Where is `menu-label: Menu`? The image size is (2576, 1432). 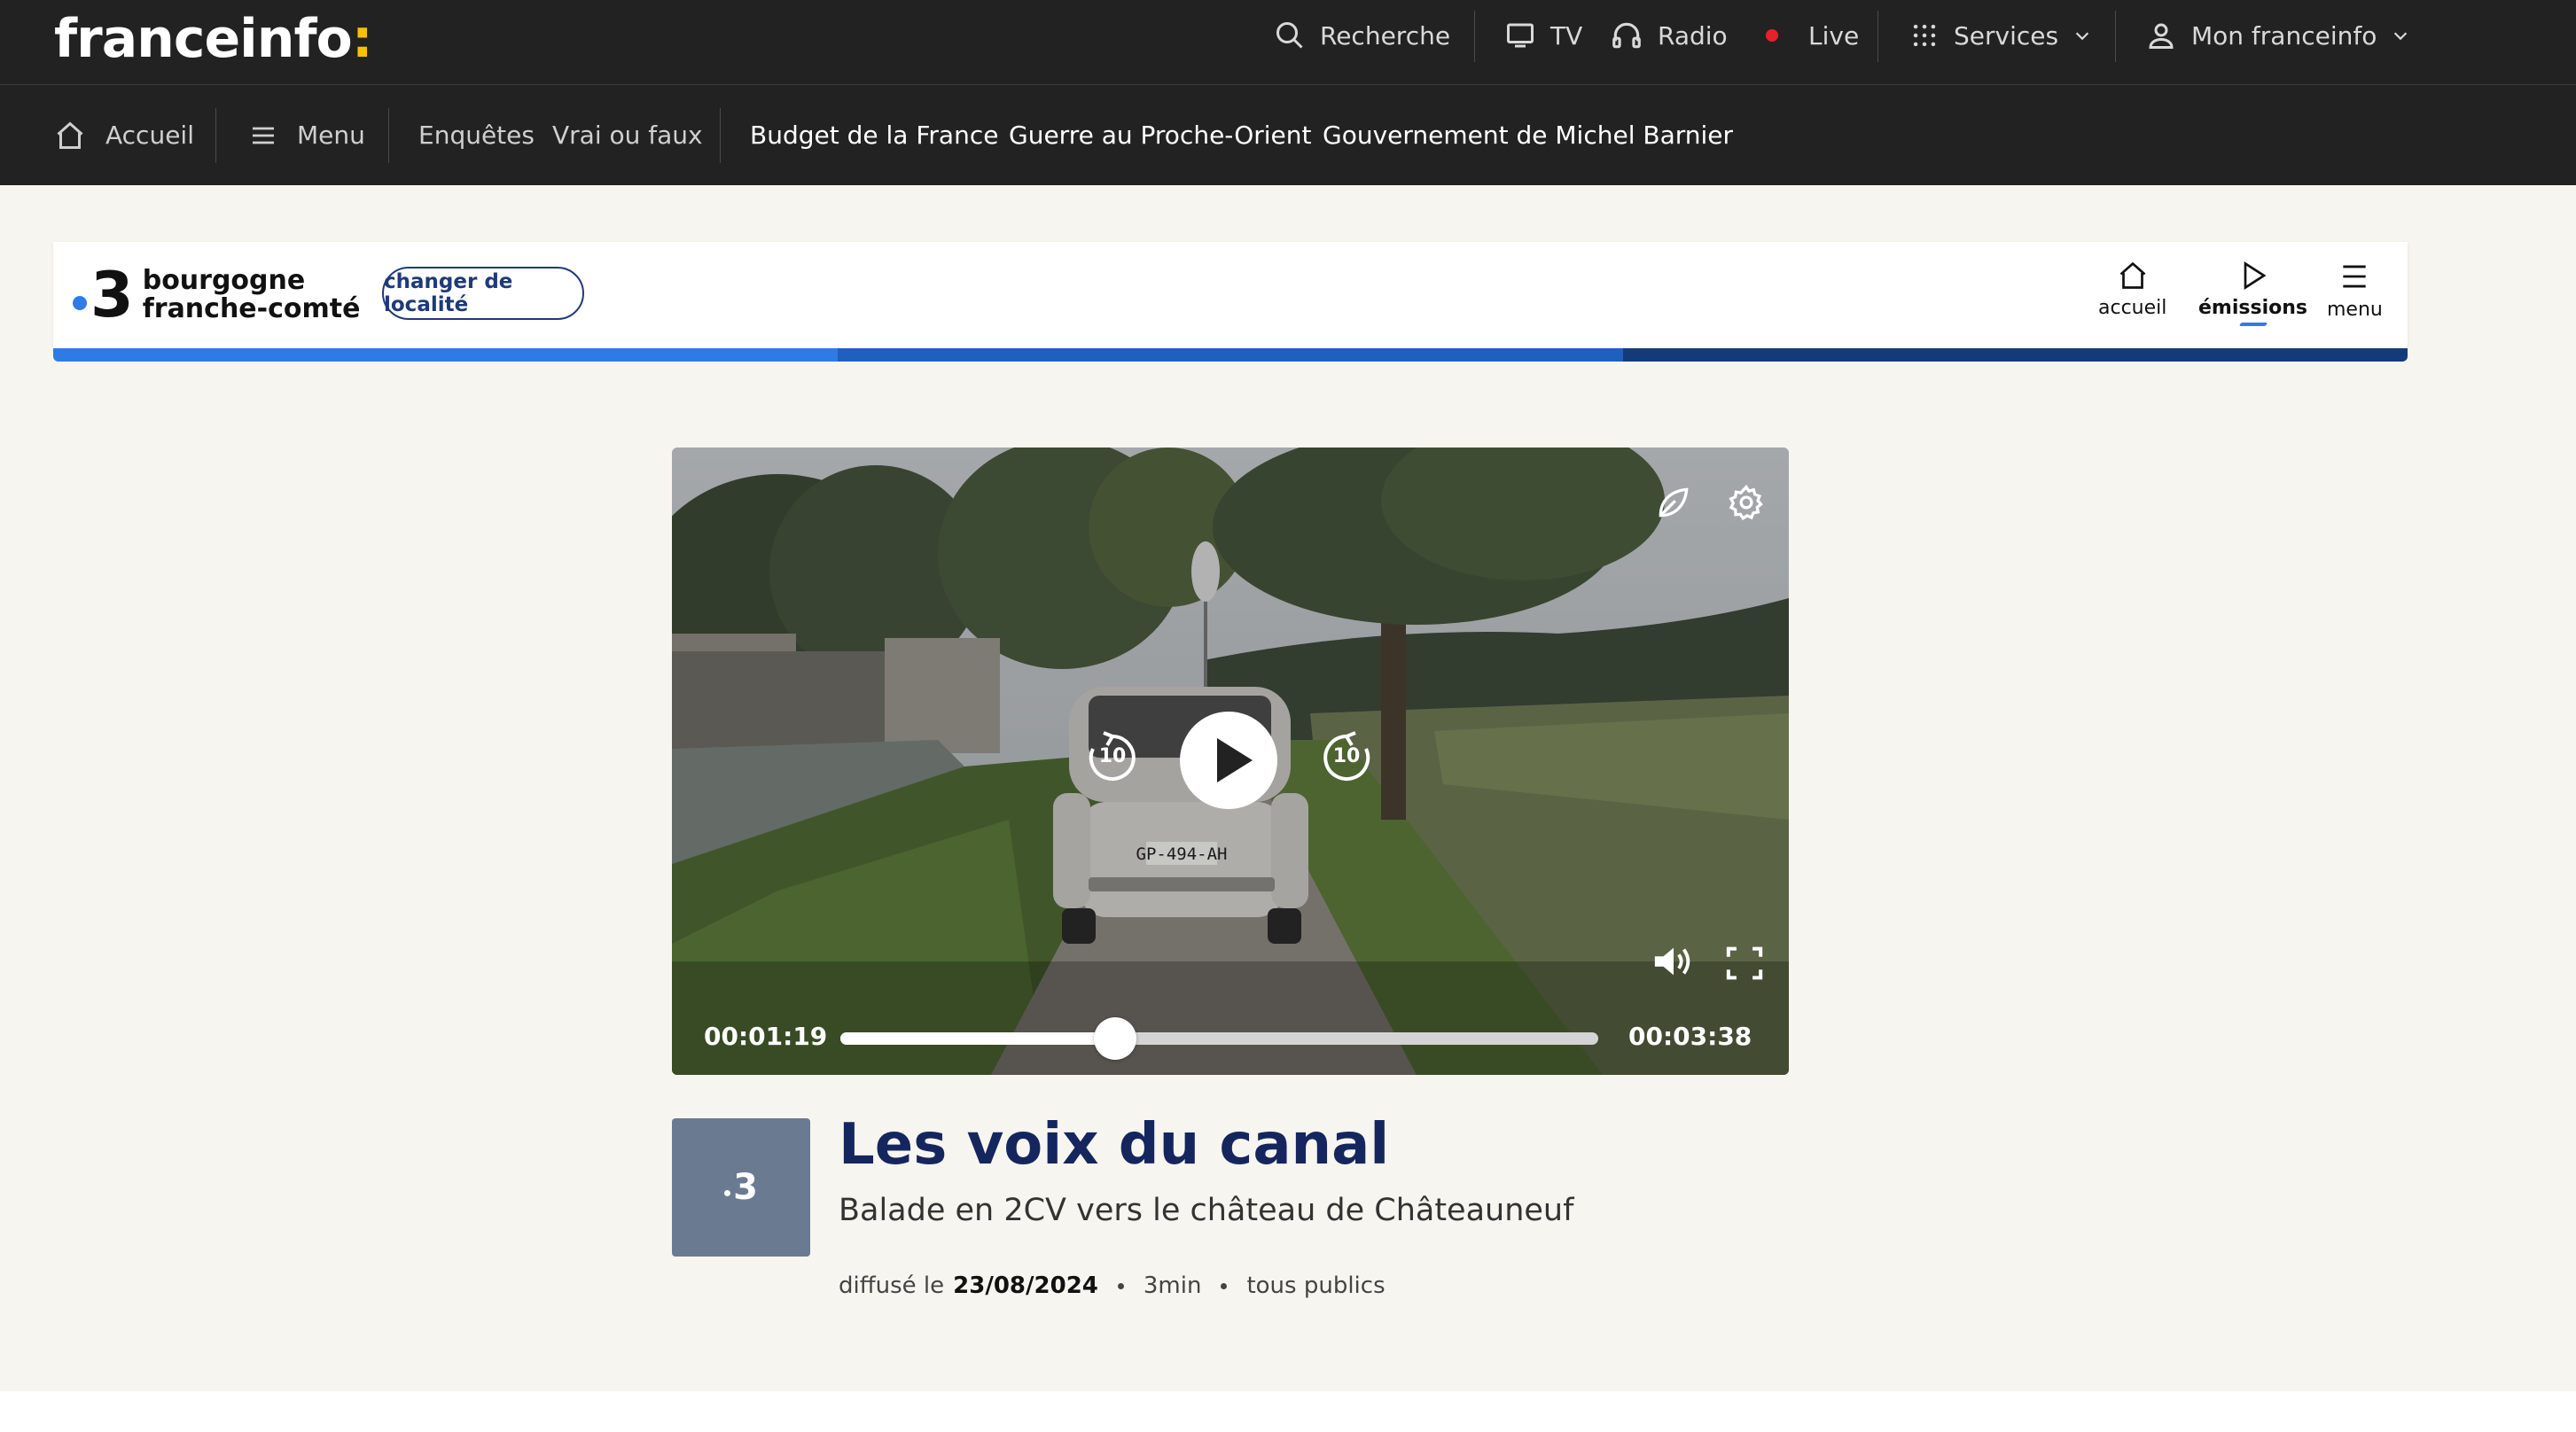 menu-label: Menu is located at coordinates (331, 135).